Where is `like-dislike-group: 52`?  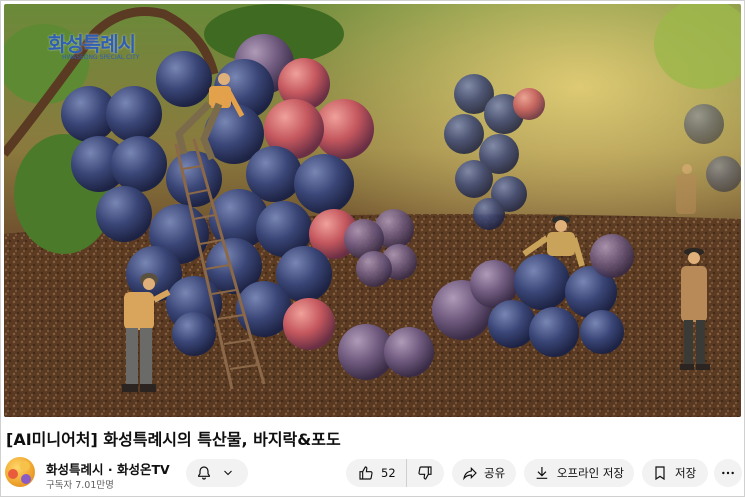 like-dislike-group: 52 is located at coordinates (395, 473).